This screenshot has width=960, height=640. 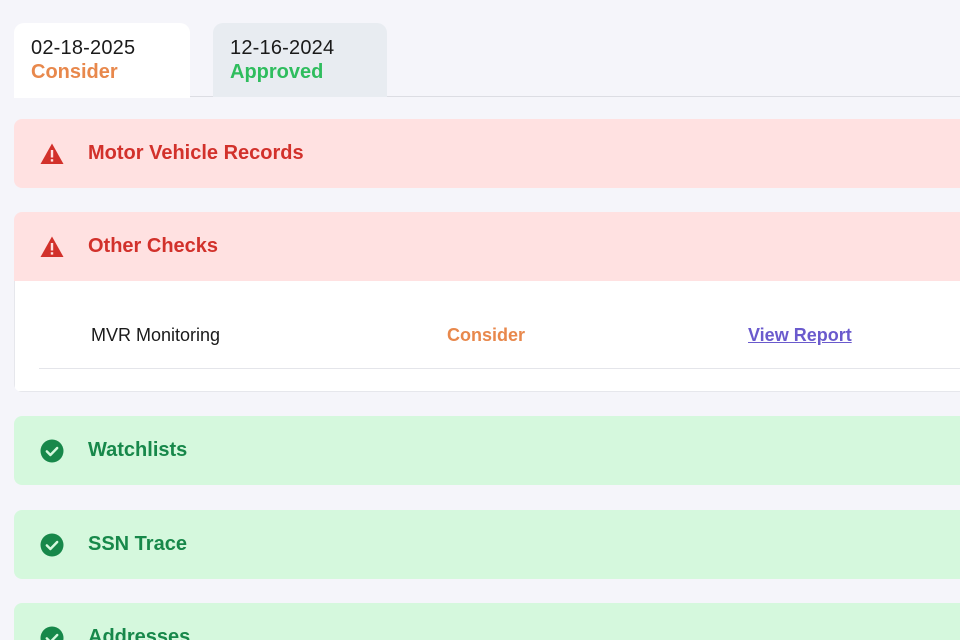 I want to click on section-ssn-trace: SSN Trace, so click(x=487, y=544).